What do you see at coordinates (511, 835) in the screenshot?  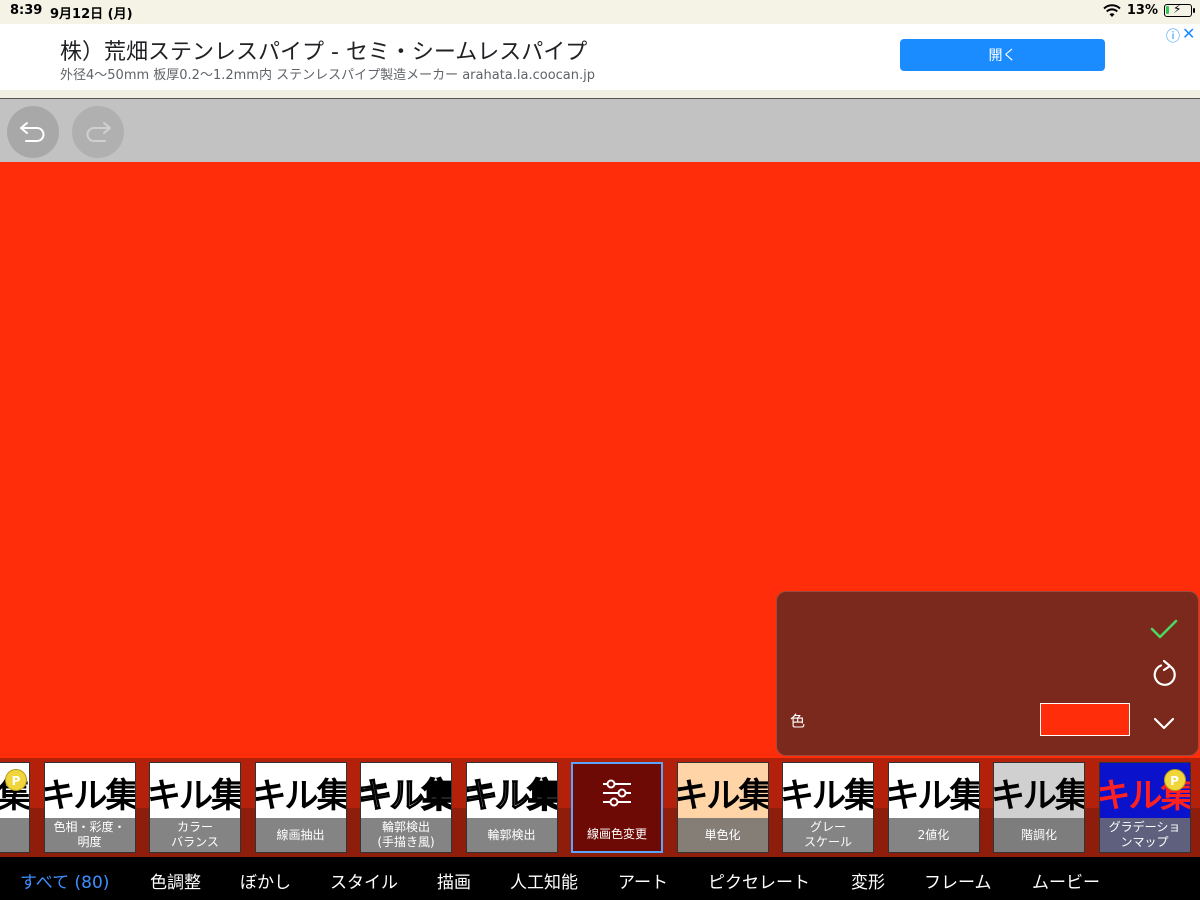 I see `filter-label: 輪郭検出` at bounding box center [511, 835].